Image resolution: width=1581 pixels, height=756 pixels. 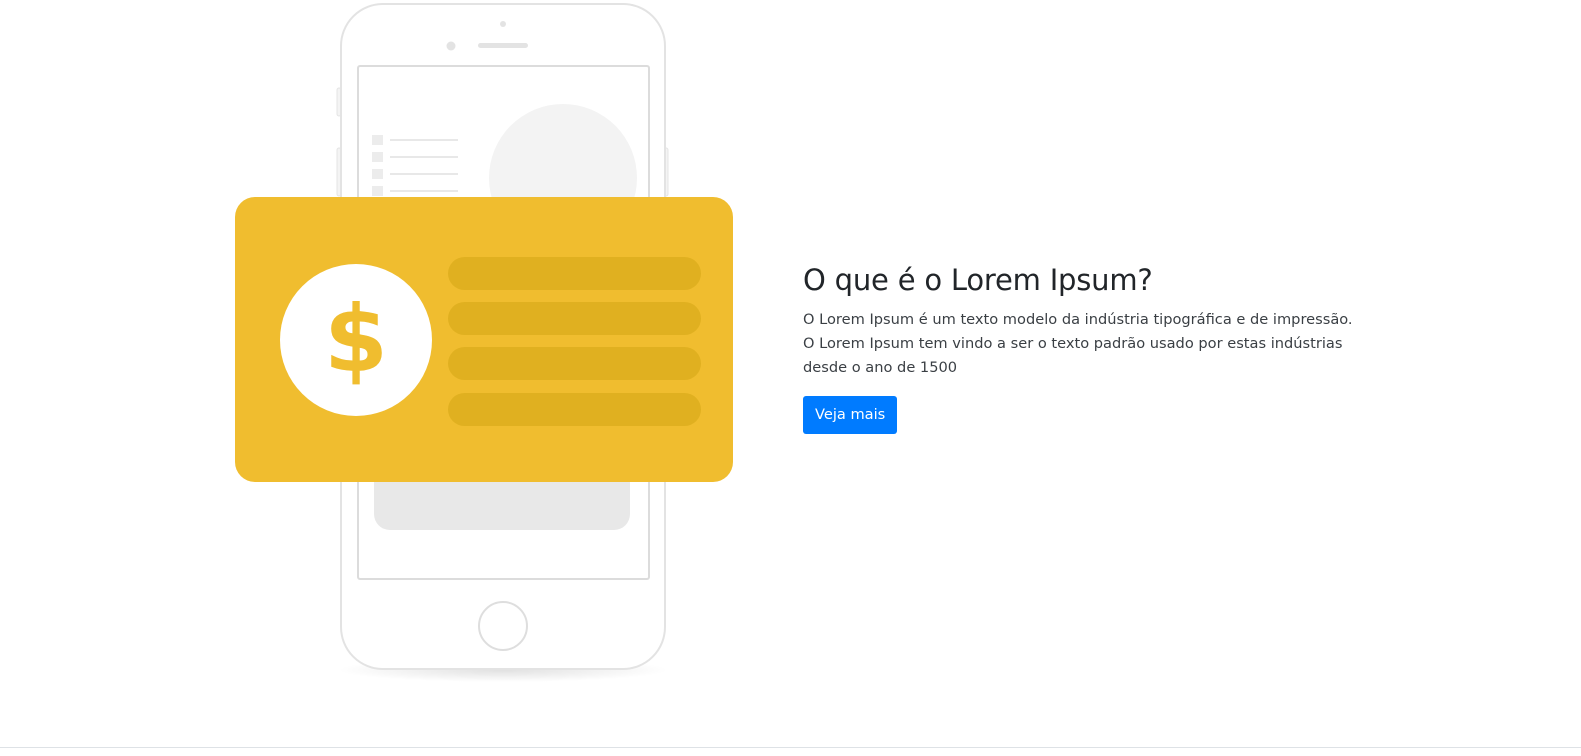 I want to click on phone-sensor, so click(x=503, y=24).